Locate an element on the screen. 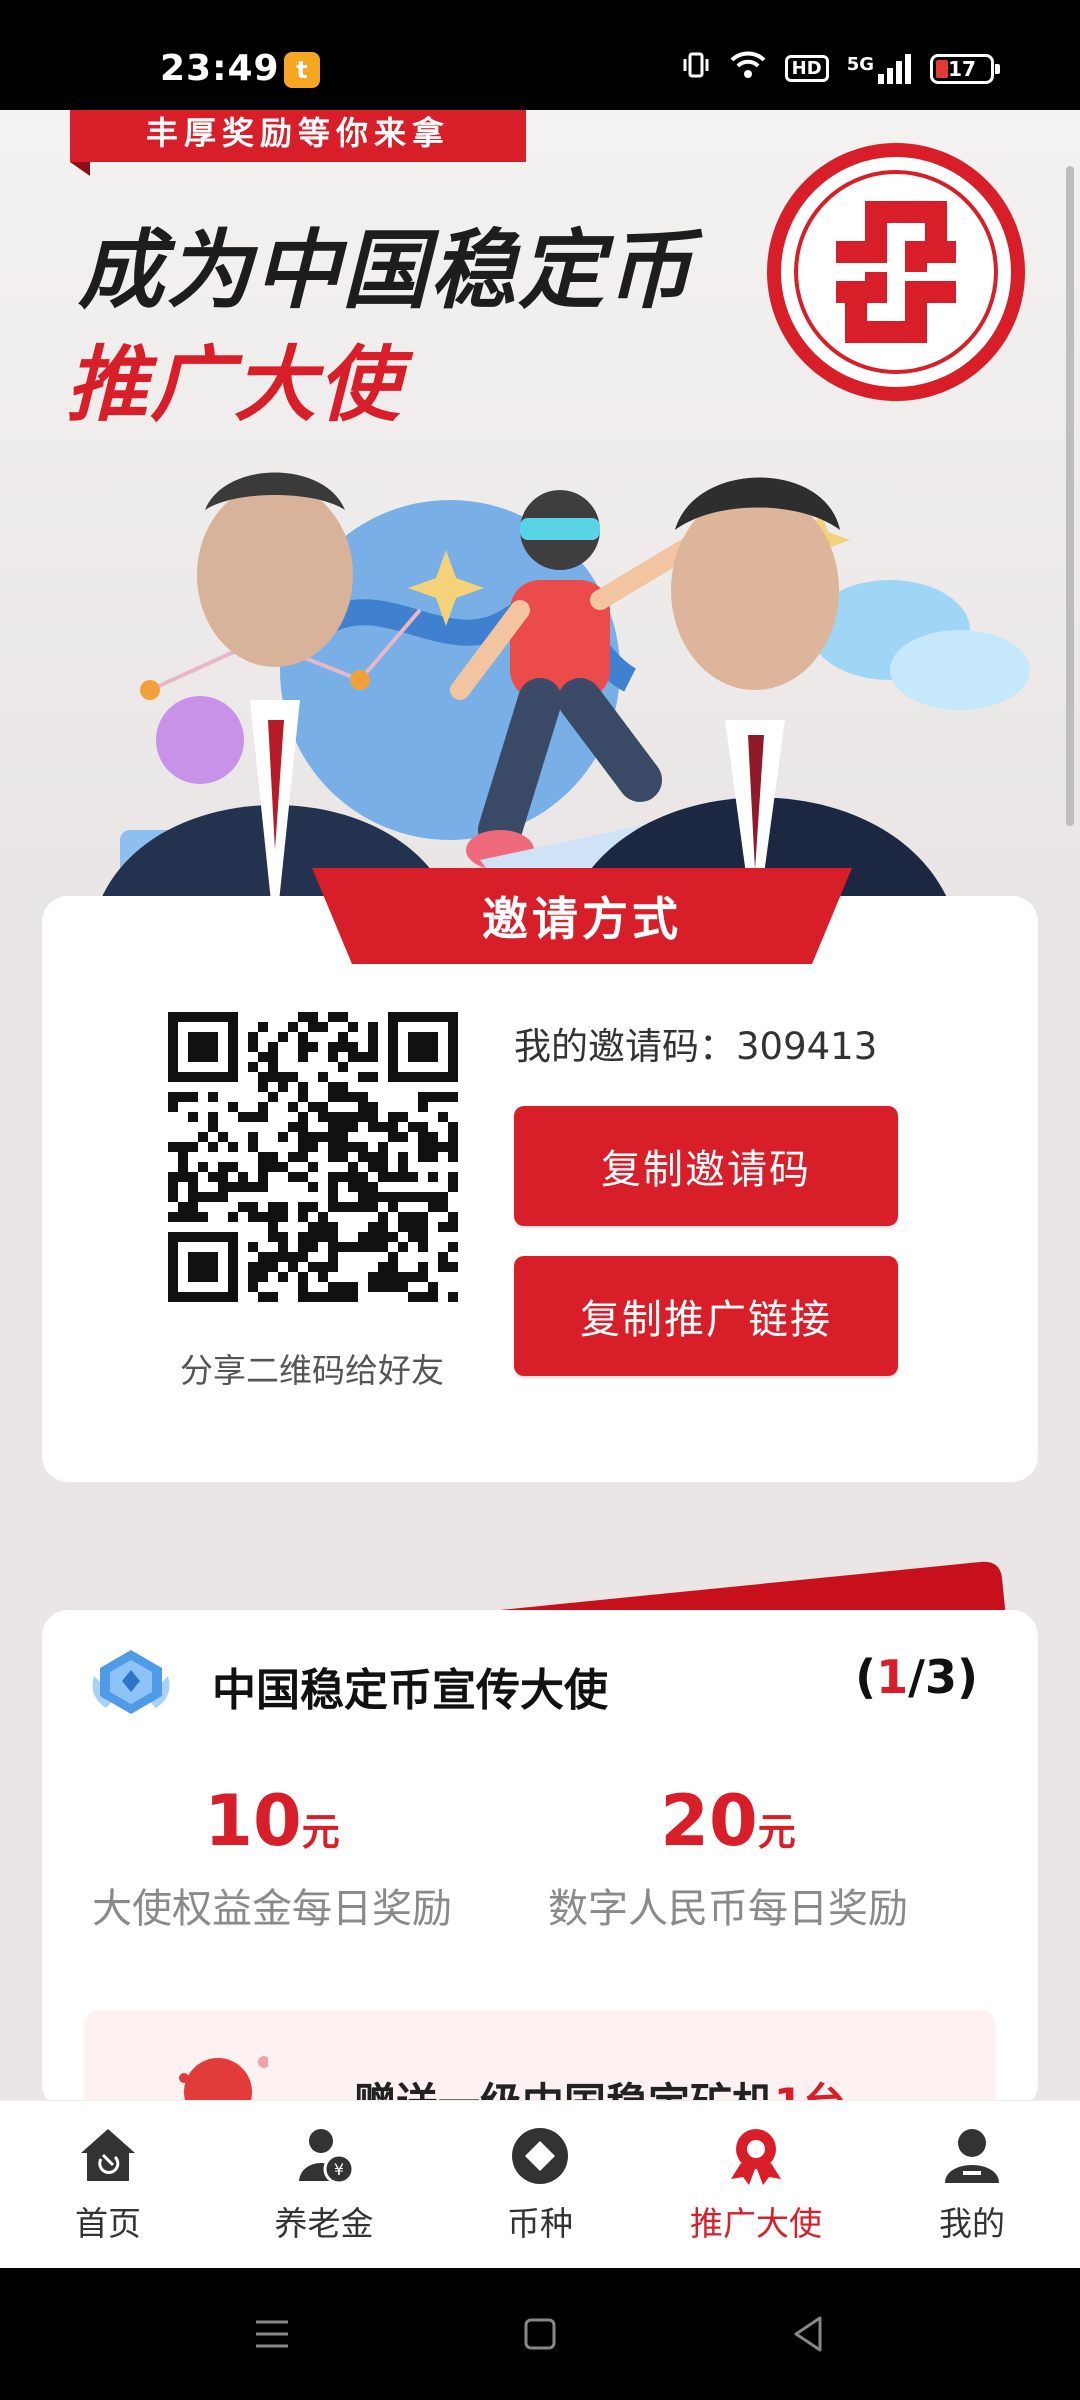  stat-label: 数字人民币每日奖励 is located at coordinates (728, 1909).